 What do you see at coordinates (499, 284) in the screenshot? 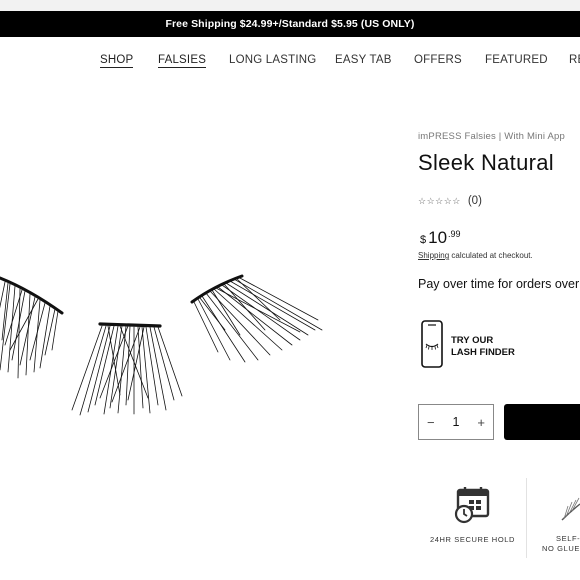
I see `pay-over-time-text: Pay over time for orders over` at bounding box center [499, 284].